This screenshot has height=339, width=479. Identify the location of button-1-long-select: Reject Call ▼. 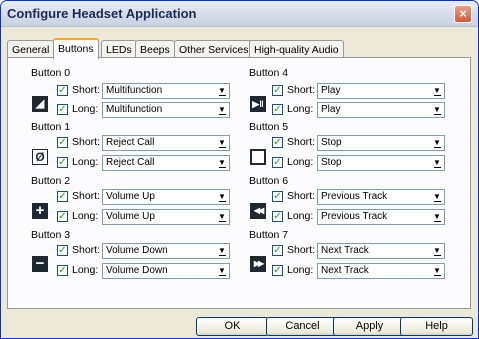
(166, 163).